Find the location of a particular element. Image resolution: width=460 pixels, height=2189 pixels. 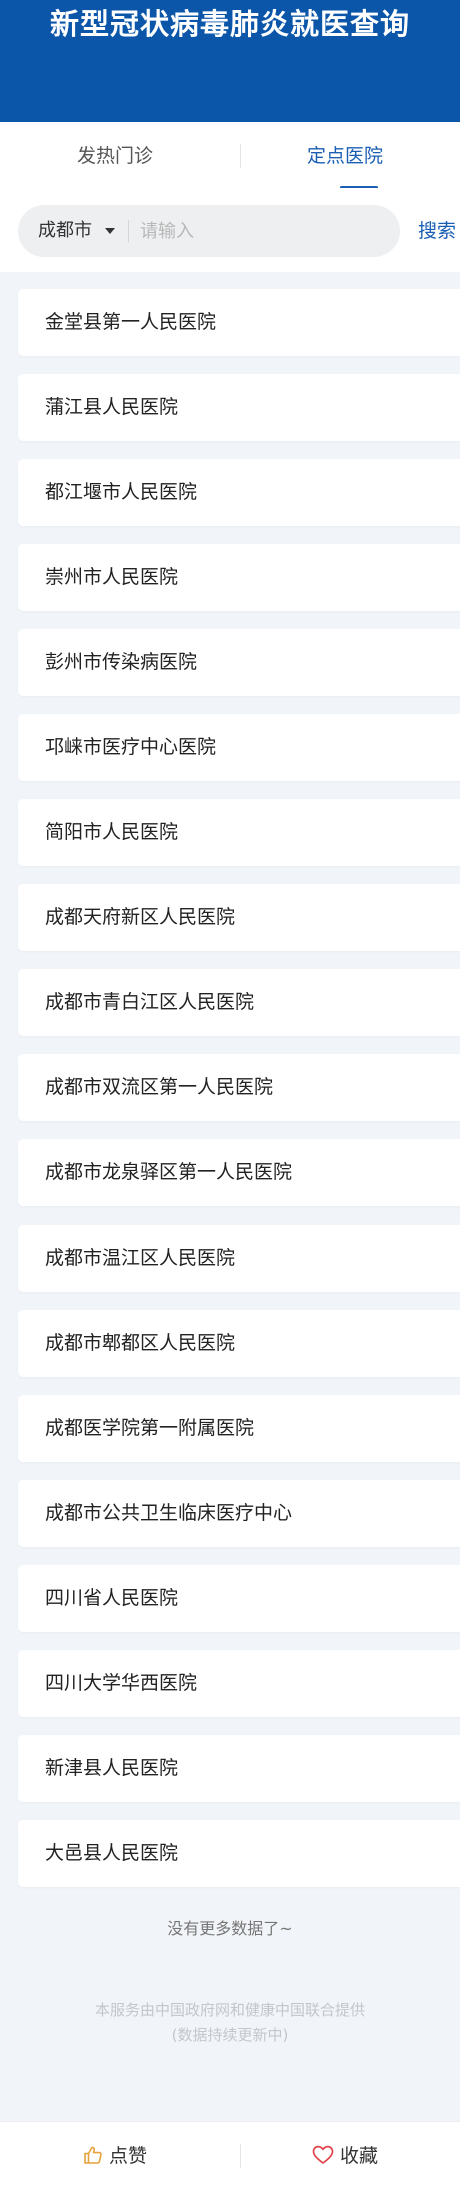

hospital-list-item: 成都市公共卫生临床医疗中心 is located at coordinates (239, 1513).